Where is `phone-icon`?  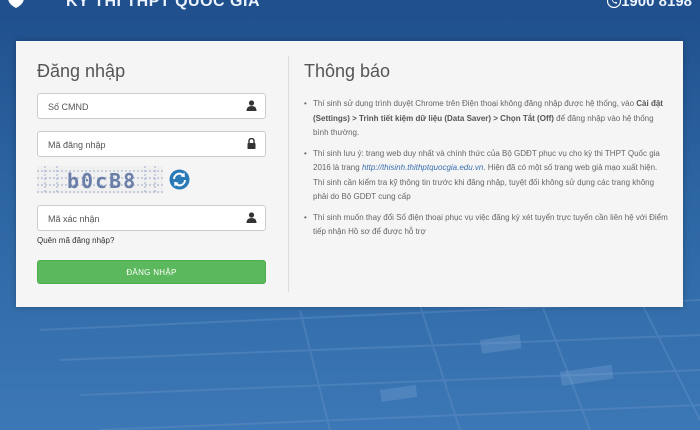 phone-icon is located at coordinates (614, 4).